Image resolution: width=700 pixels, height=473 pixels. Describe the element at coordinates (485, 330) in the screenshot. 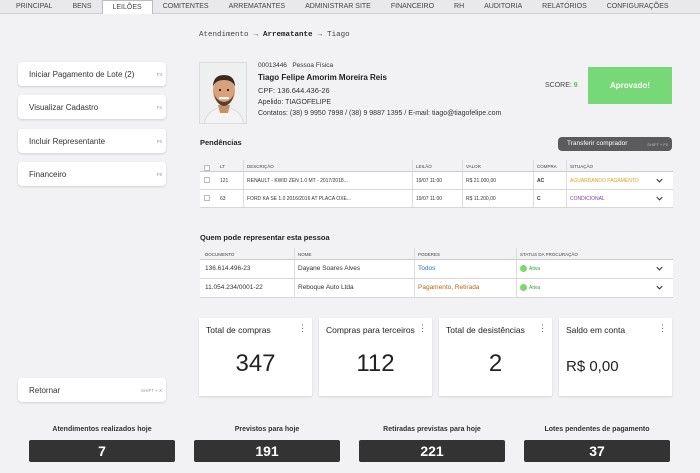

I see `card-title: Total de desistências` at that location.